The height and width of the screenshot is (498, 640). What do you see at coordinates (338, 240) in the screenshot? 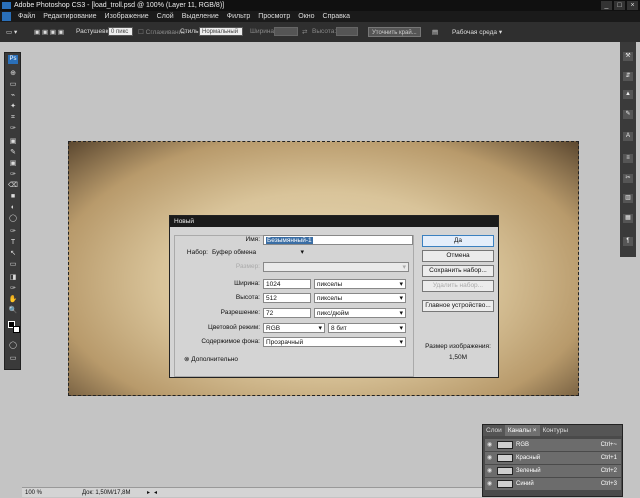
I see `name-input: Безымянный-1` at bounding box center [338, 240].